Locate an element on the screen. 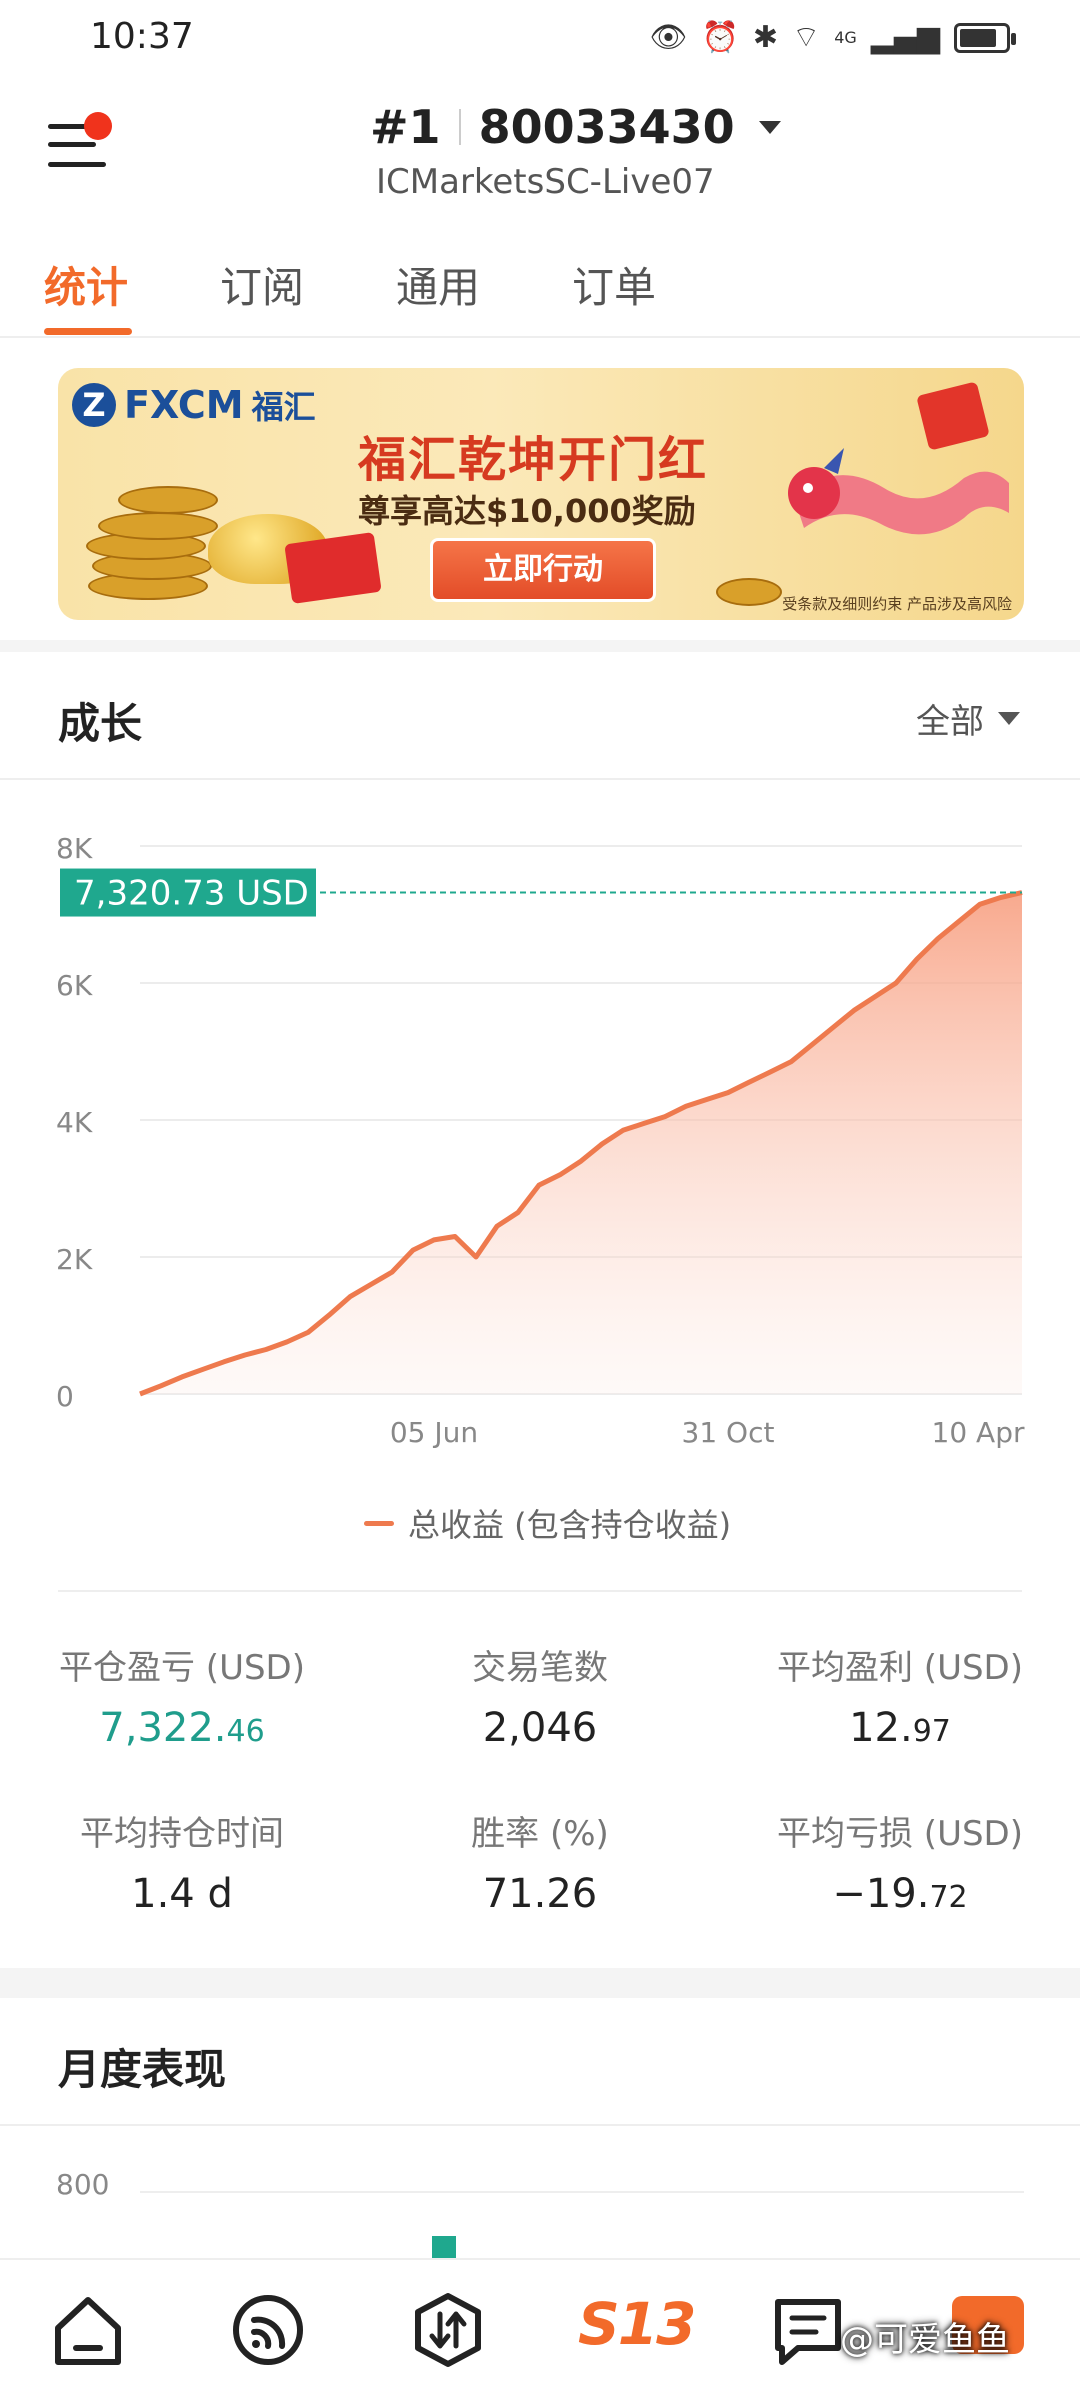 The width and height of the screenshot is (1080, 2400). stat-label: 平均亏损 (USD) is located at coordinates (900, 1834).